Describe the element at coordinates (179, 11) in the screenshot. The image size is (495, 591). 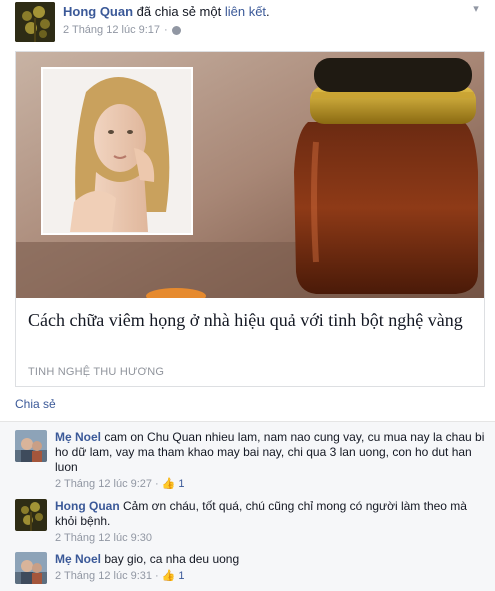
I see `post-action-text: đã chia sẻ một` at that location.